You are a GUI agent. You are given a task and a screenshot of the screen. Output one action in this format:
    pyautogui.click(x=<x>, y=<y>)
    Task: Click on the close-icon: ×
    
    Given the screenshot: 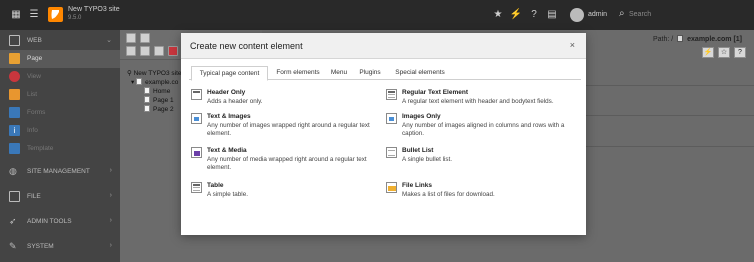 What is the action you would take?
    pyautogui.click(x=572, y=45)
    